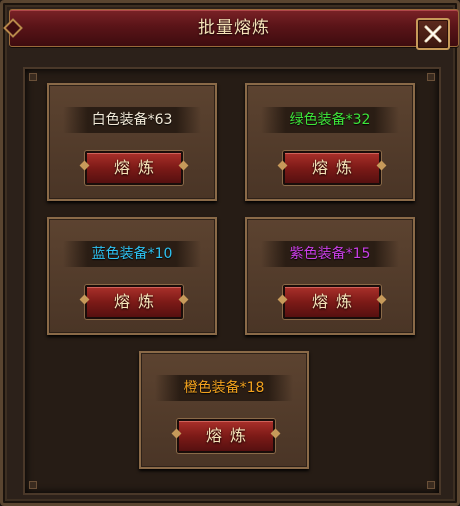  Describe the element at coordinates (132, 276) in the screenshot. I see `card-blue-equipment: 蓝色装备*10 熔炼` at that location.